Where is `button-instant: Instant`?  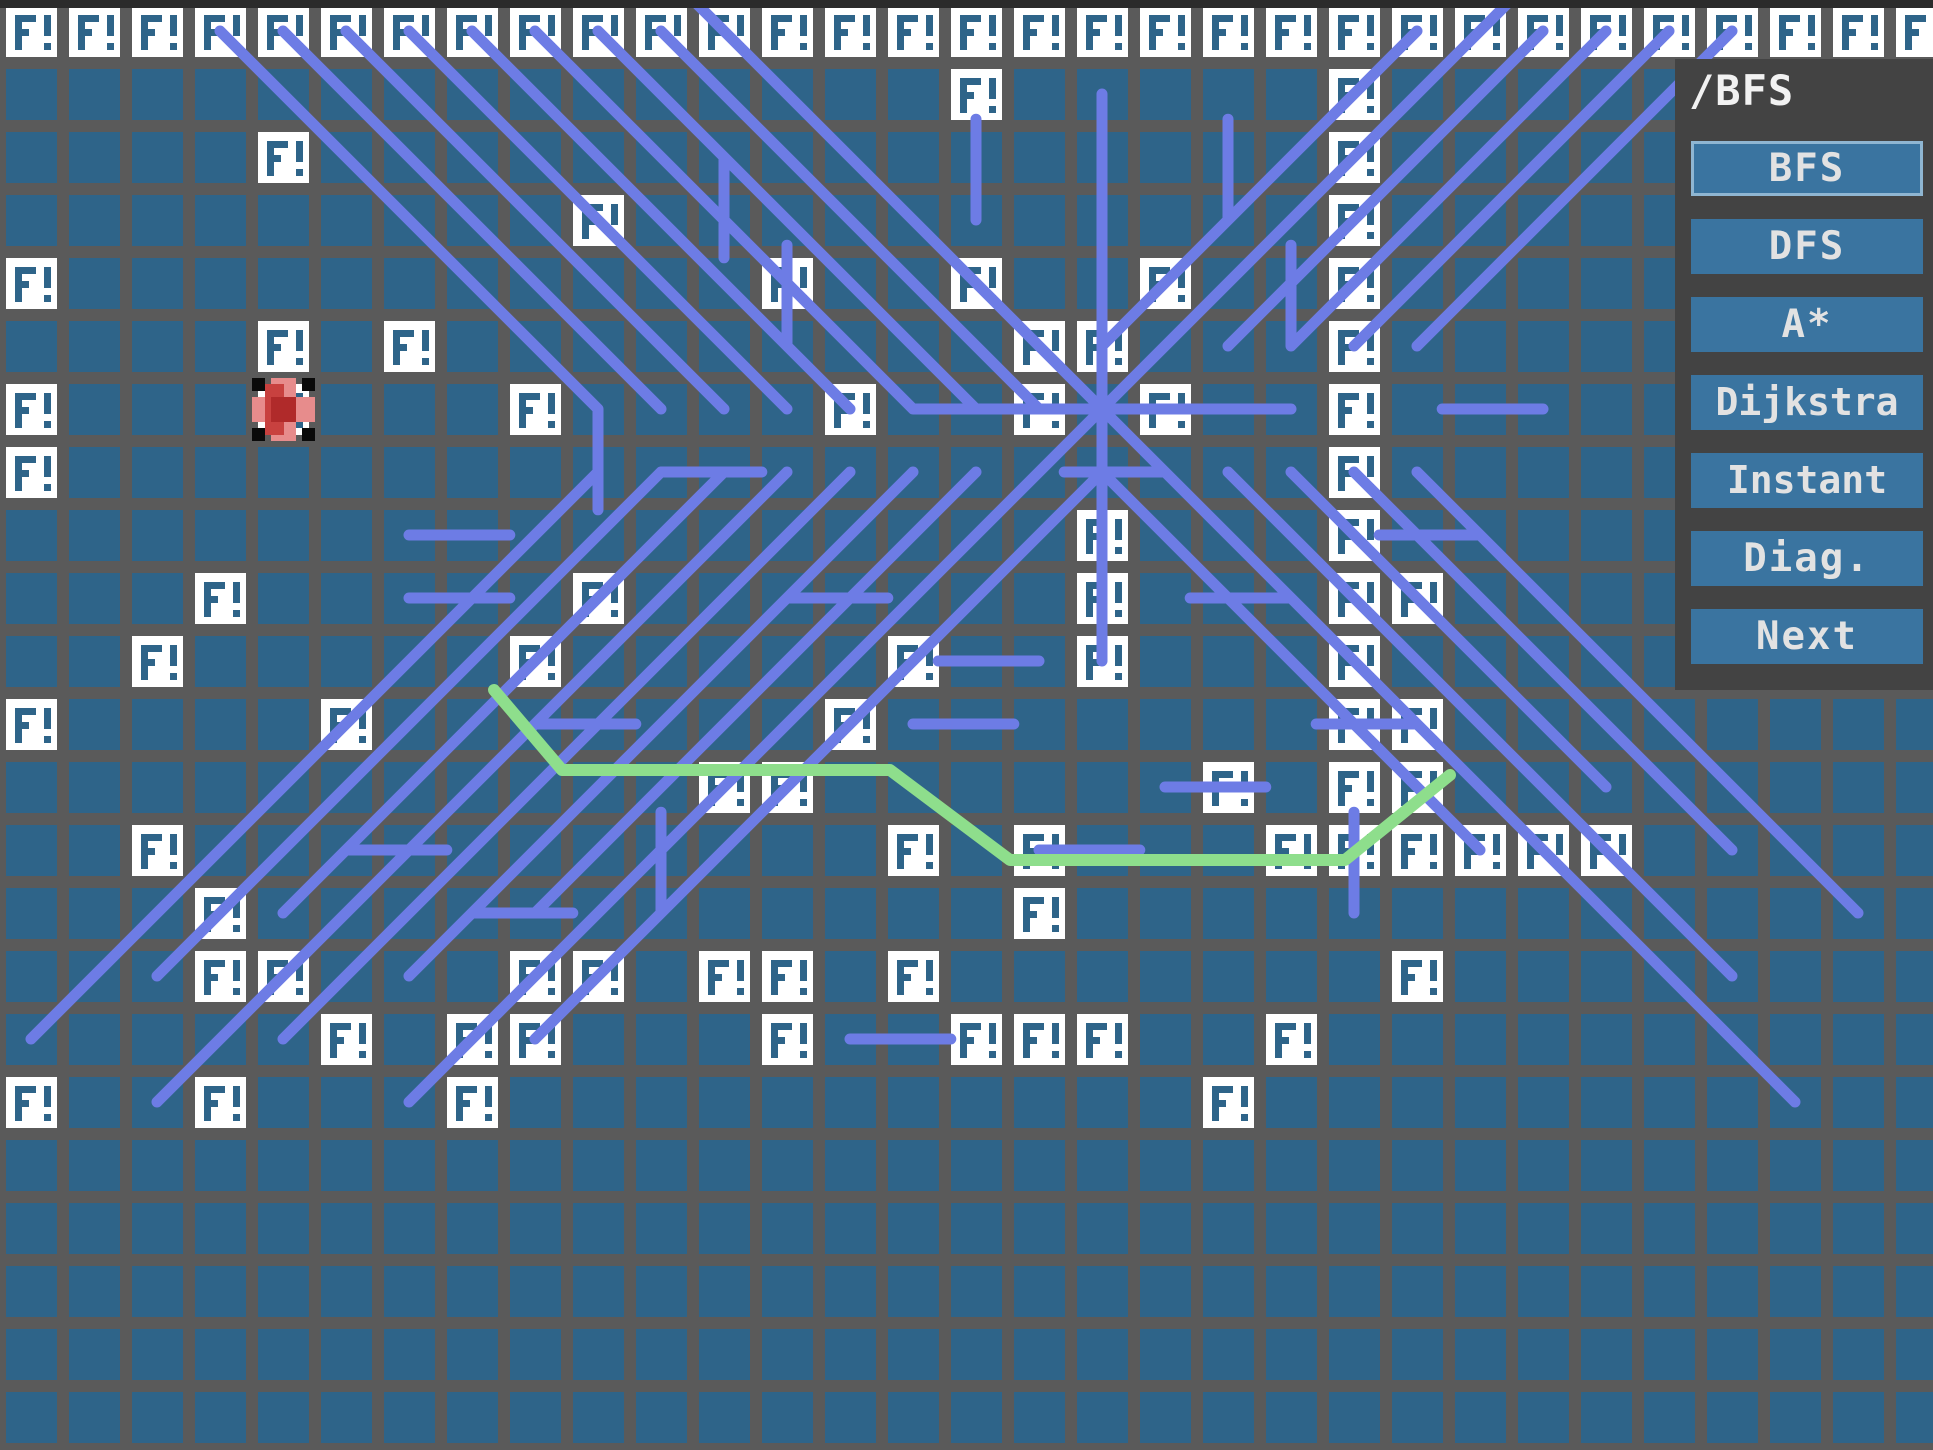 button-instant: Instant is located at coordinates (1807, 480).